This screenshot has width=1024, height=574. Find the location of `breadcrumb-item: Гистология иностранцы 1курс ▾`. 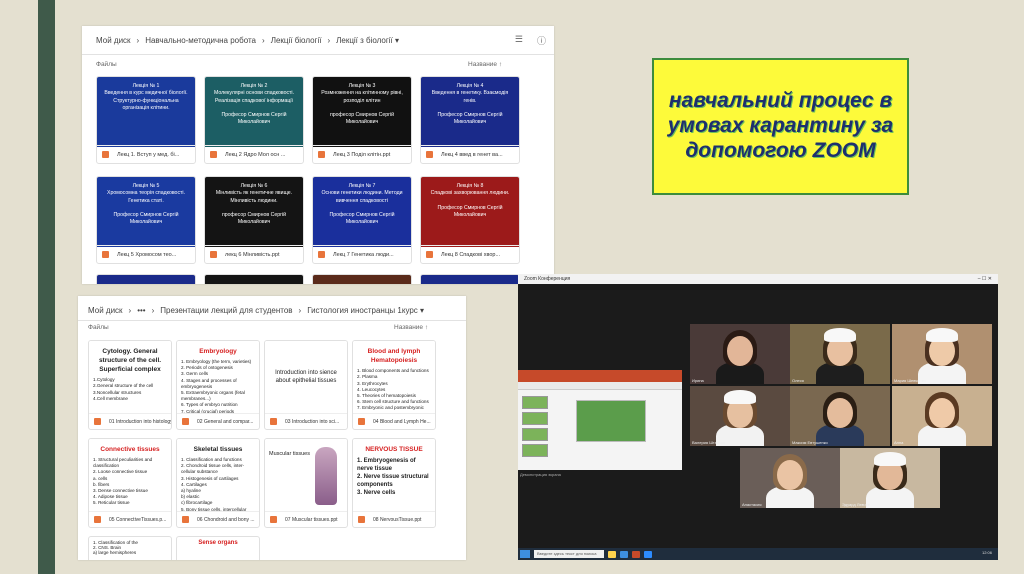

breadcrumb-item: Гистология иностранцы 1курс ▾ is located at coordinates (365, 310).